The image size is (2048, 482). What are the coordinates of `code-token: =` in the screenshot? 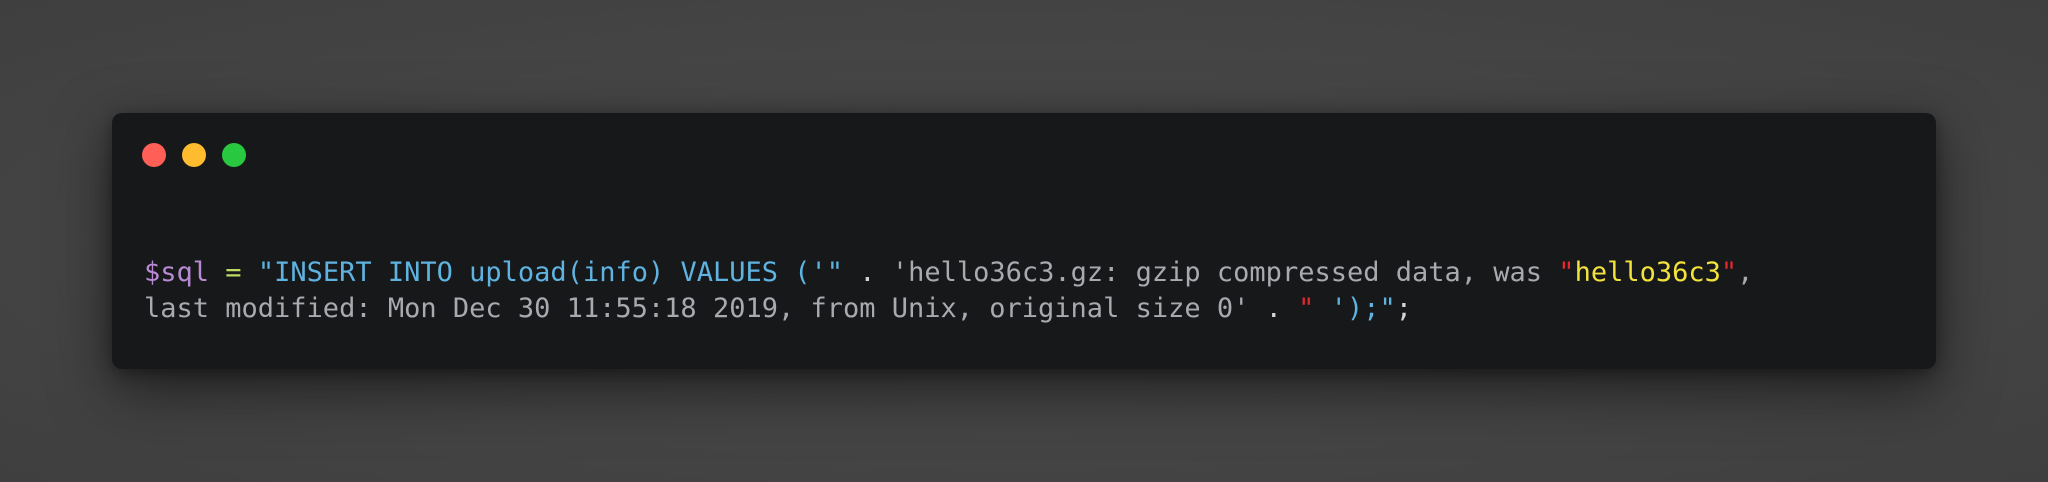 It's located at (233, 272).